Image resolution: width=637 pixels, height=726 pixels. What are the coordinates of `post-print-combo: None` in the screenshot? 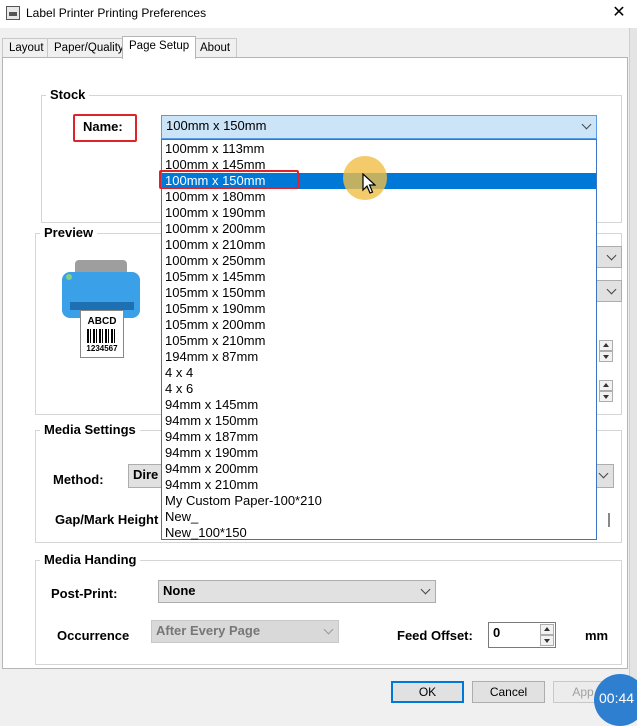 It's located at (297, 591).